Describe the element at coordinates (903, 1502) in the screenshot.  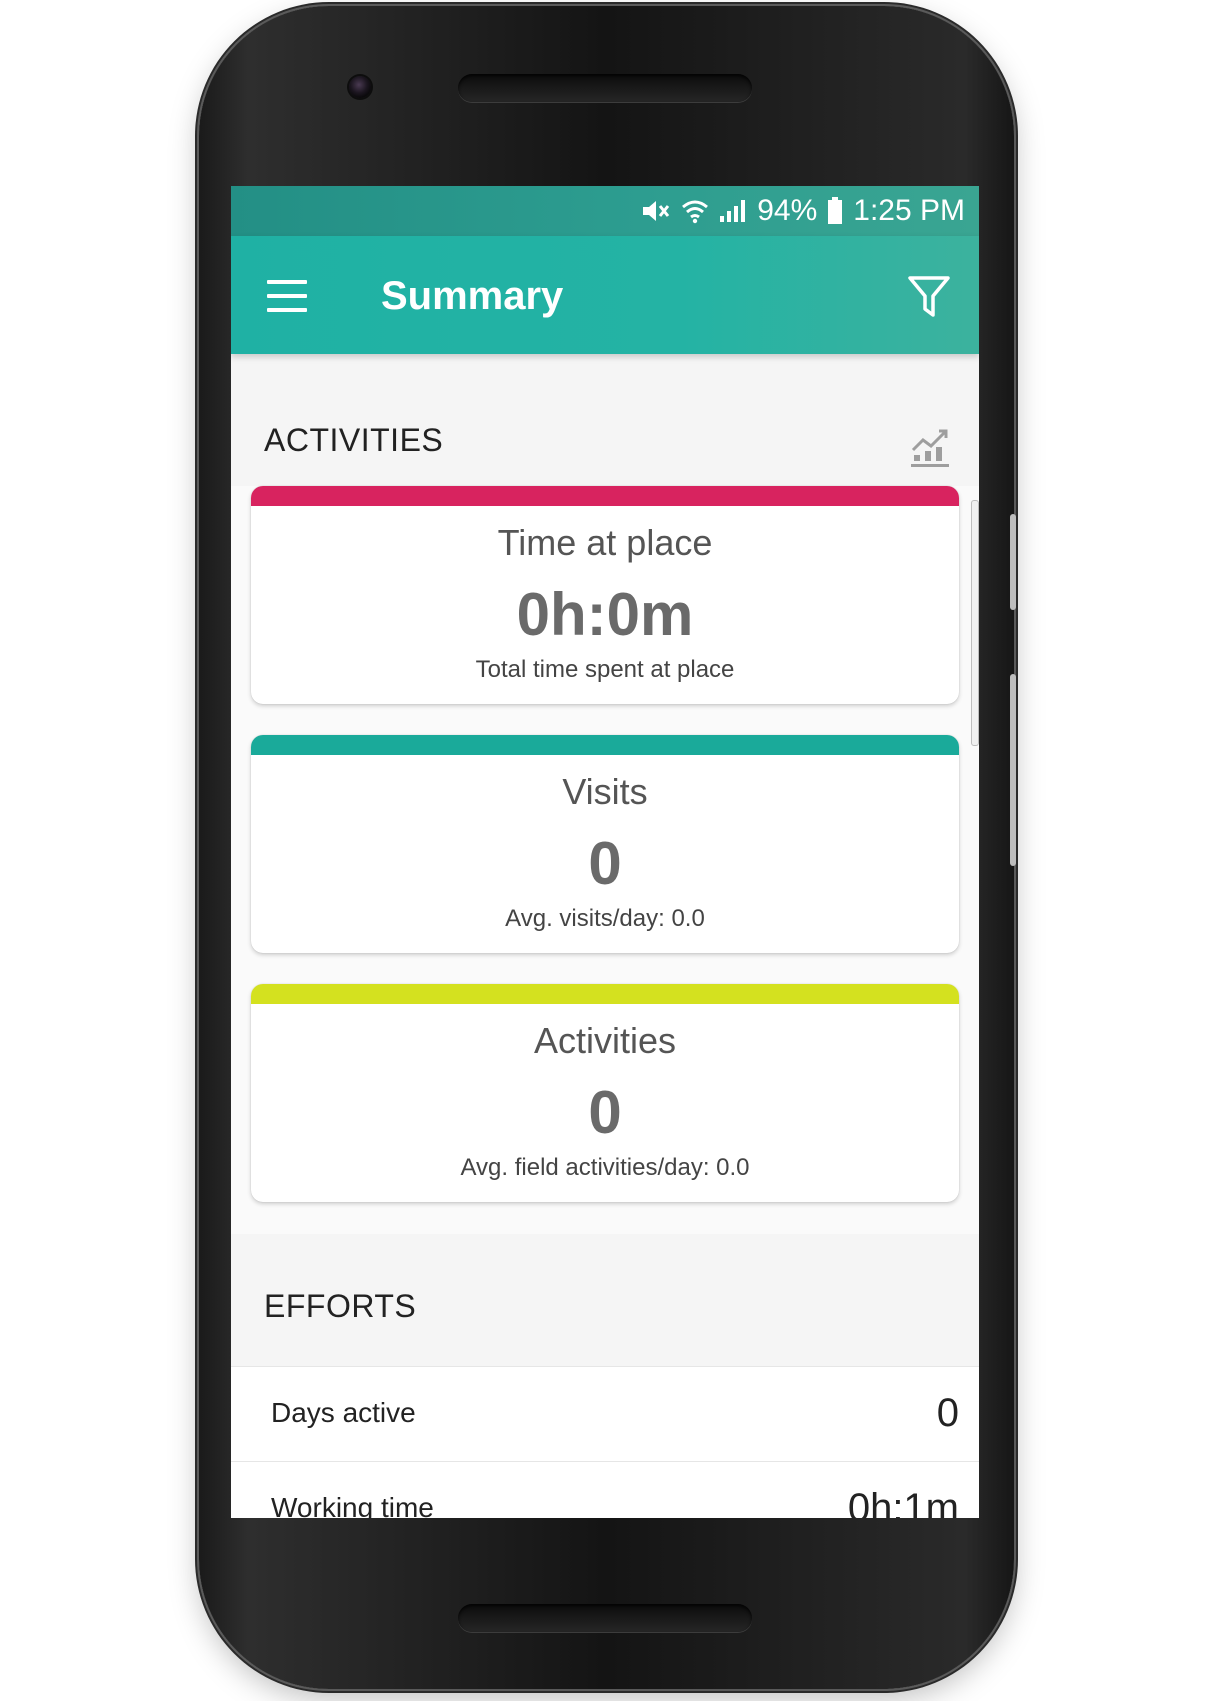
I see `row-value: 0h:1m` at that location.